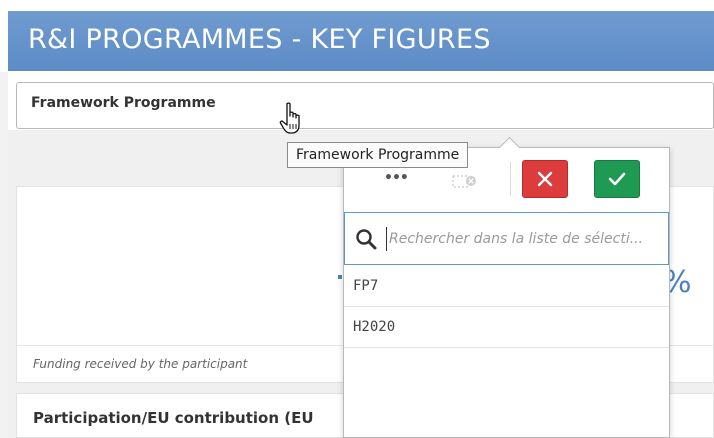 The height and width of the screenshot is (438, 714). Describe the element at coordinates (510, 179) in the screenshot. I see `toolbar-divider` at that location.